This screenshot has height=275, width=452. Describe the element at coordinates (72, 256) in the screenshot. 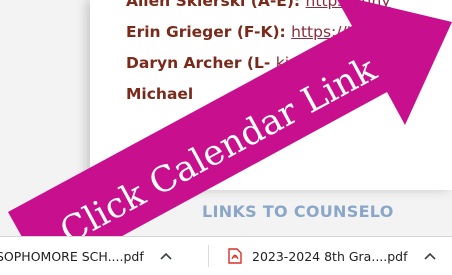

I see `download-filename: SOPHOMORE SCH....pdf` at that location.